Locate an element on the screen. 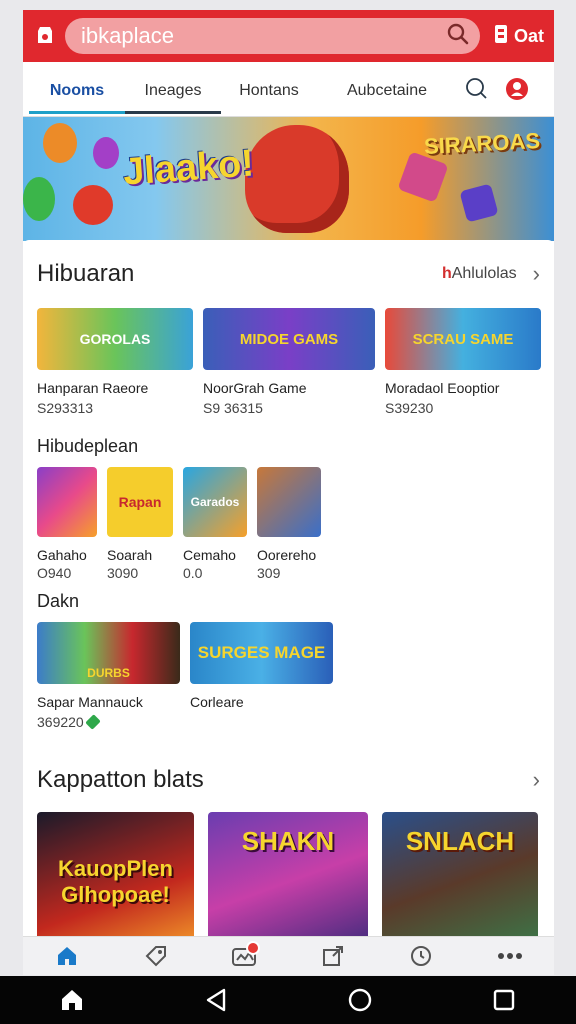  nav-tag-icon is located at coordinates (156, 956).